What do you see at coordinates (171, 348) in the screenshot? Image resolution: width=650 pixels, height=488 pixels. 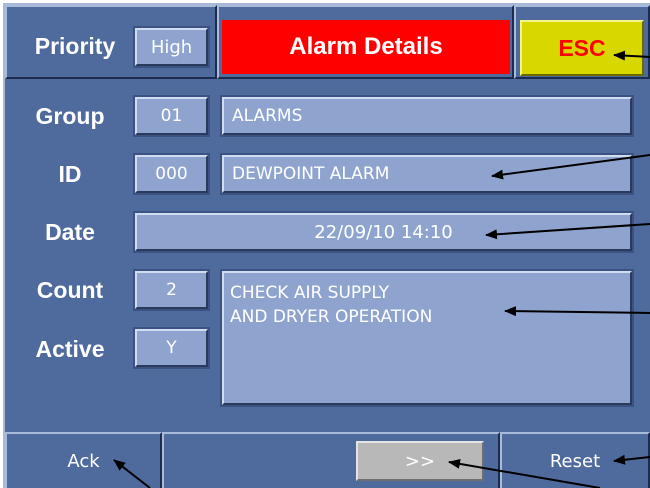 I see `active-field: Y` at bounding box center [171, 348].